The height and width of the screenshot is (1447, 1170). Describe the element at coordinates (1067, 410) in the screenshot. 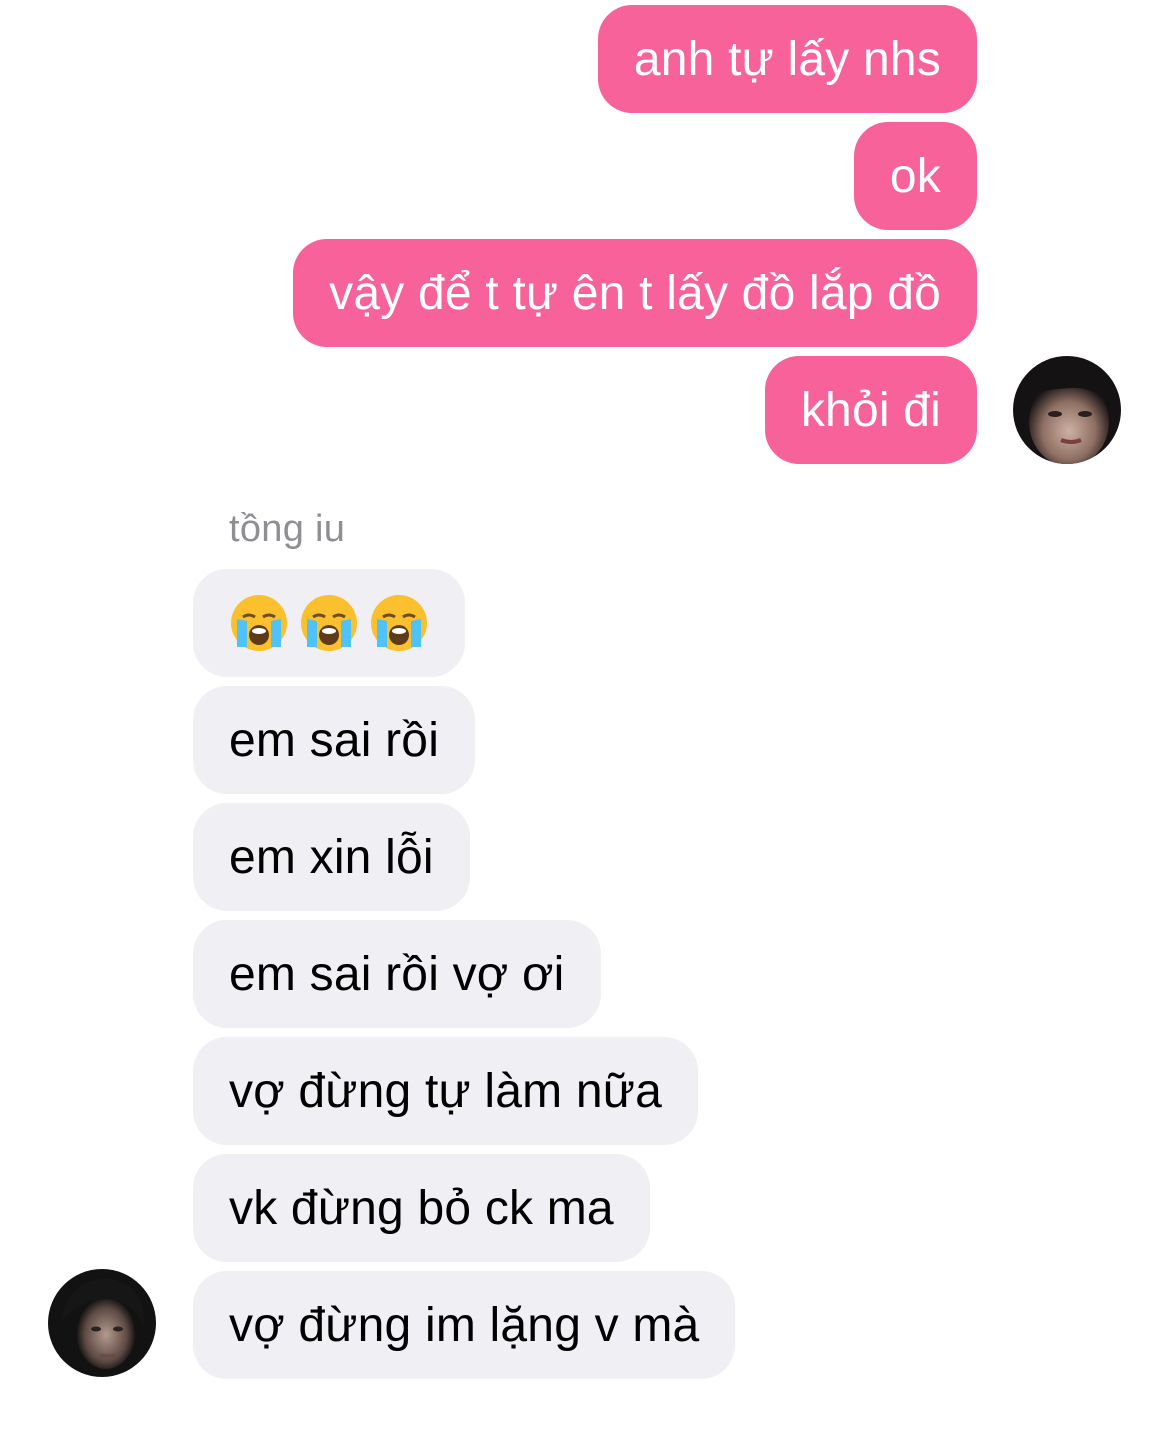

I see `user-avatar` at that location.